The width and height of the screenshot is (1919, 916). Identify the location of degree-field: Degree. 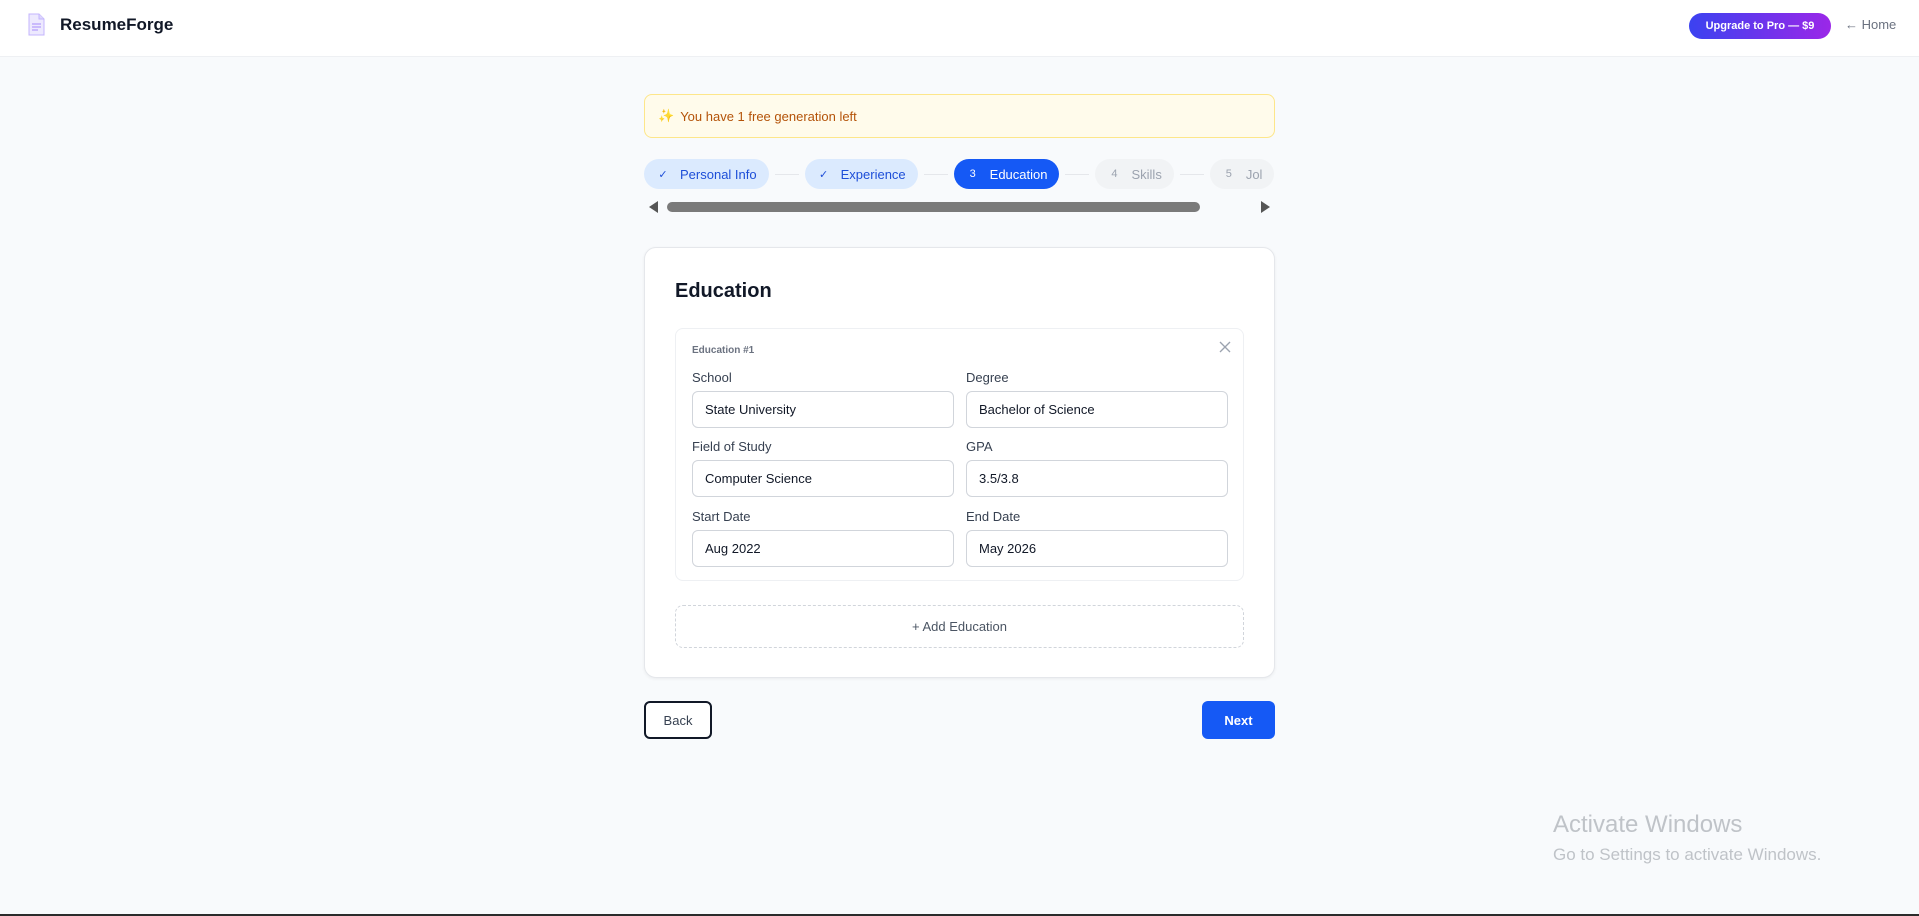
(1097, 399).